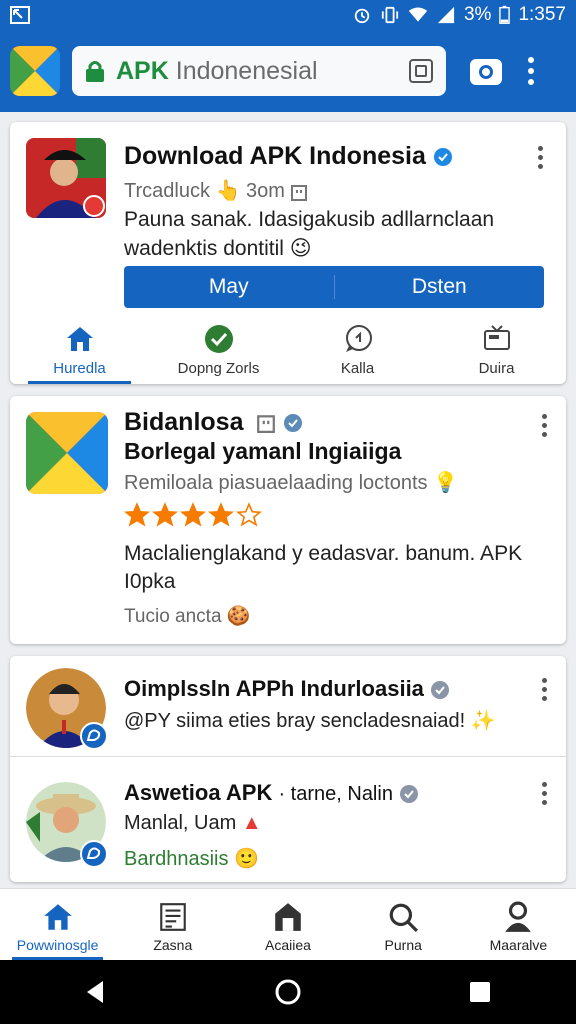  Describe the element at coordinates (263, 451) in the screenshot. I see `app-subtitle: Borlegal yamanl Ingiaiiga` at that location.